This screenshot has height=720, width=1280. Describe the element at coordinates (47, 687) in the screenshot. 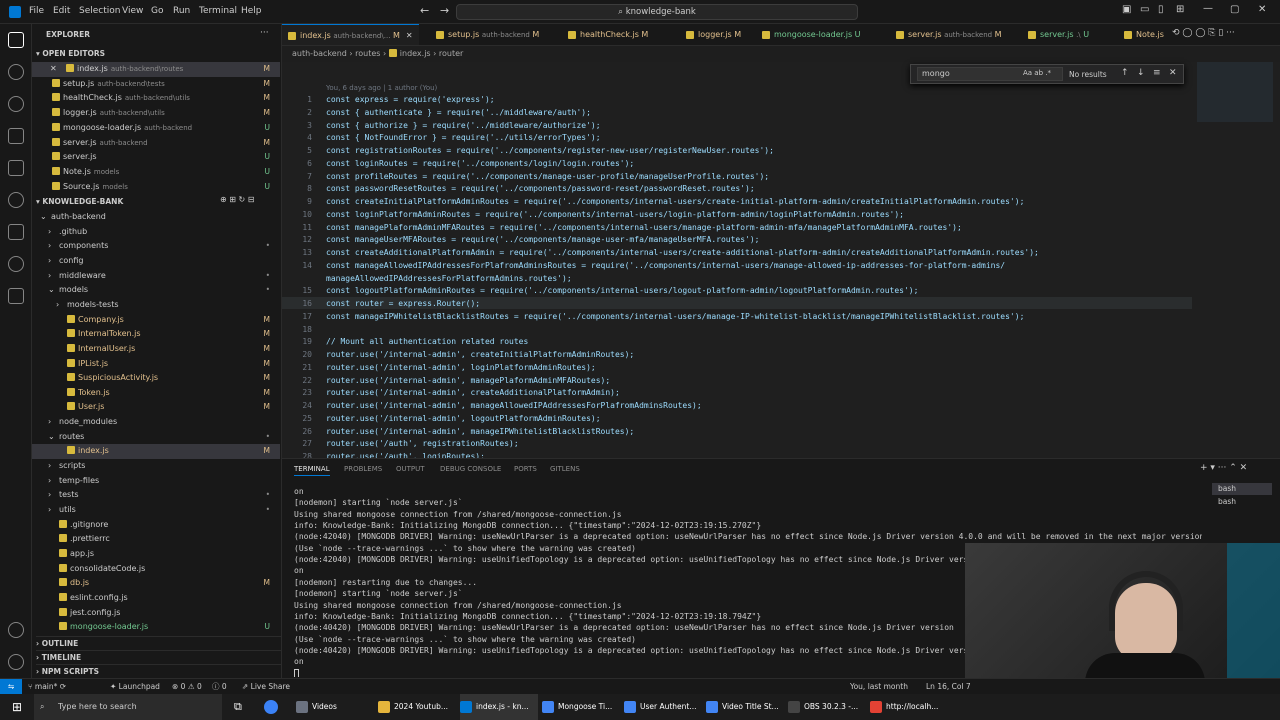

I see `branch-status: ⑂ main* ⟳` at that location.